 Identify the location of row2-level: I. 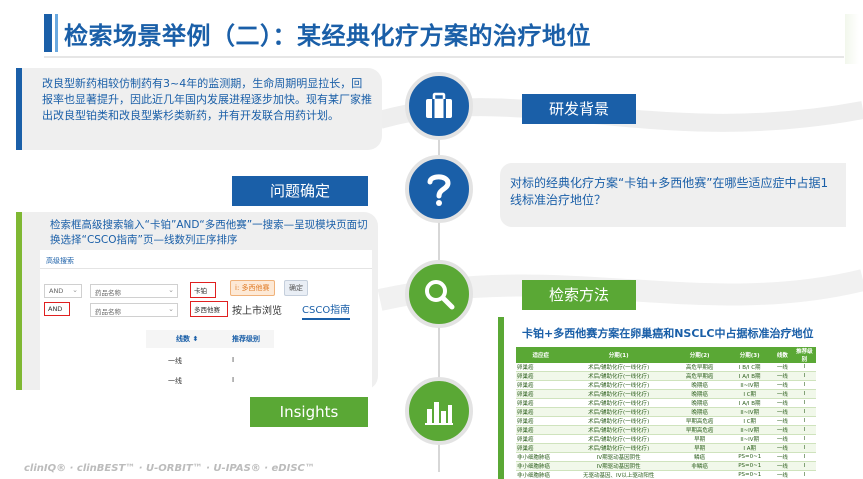
(233, 380).